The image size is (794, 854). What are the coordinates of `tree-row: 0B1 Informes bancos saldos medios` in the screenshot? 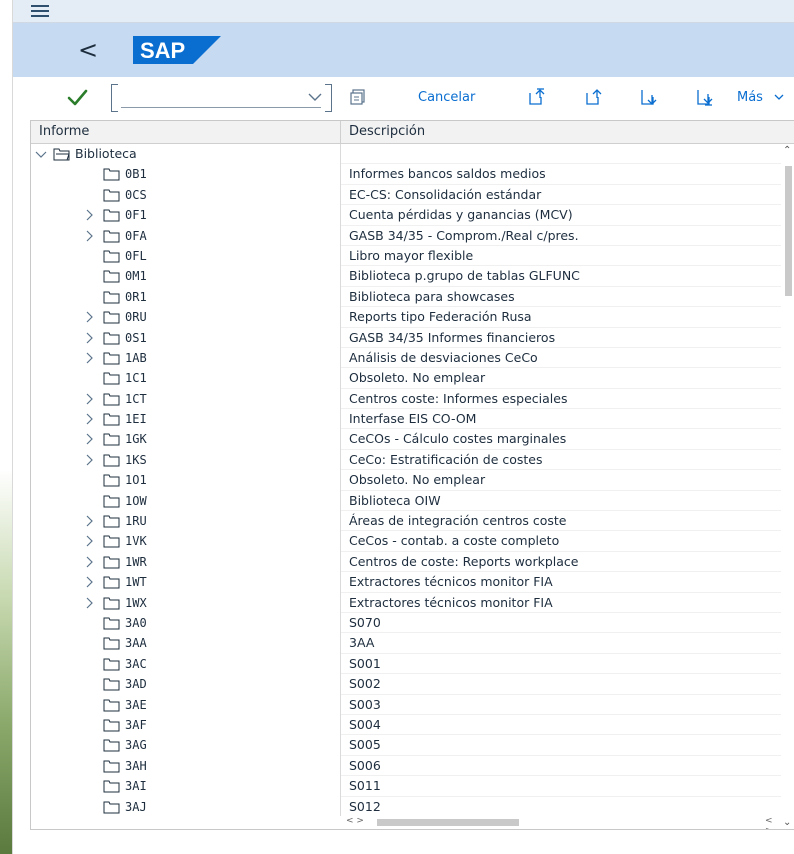 It's located at (406, 174).